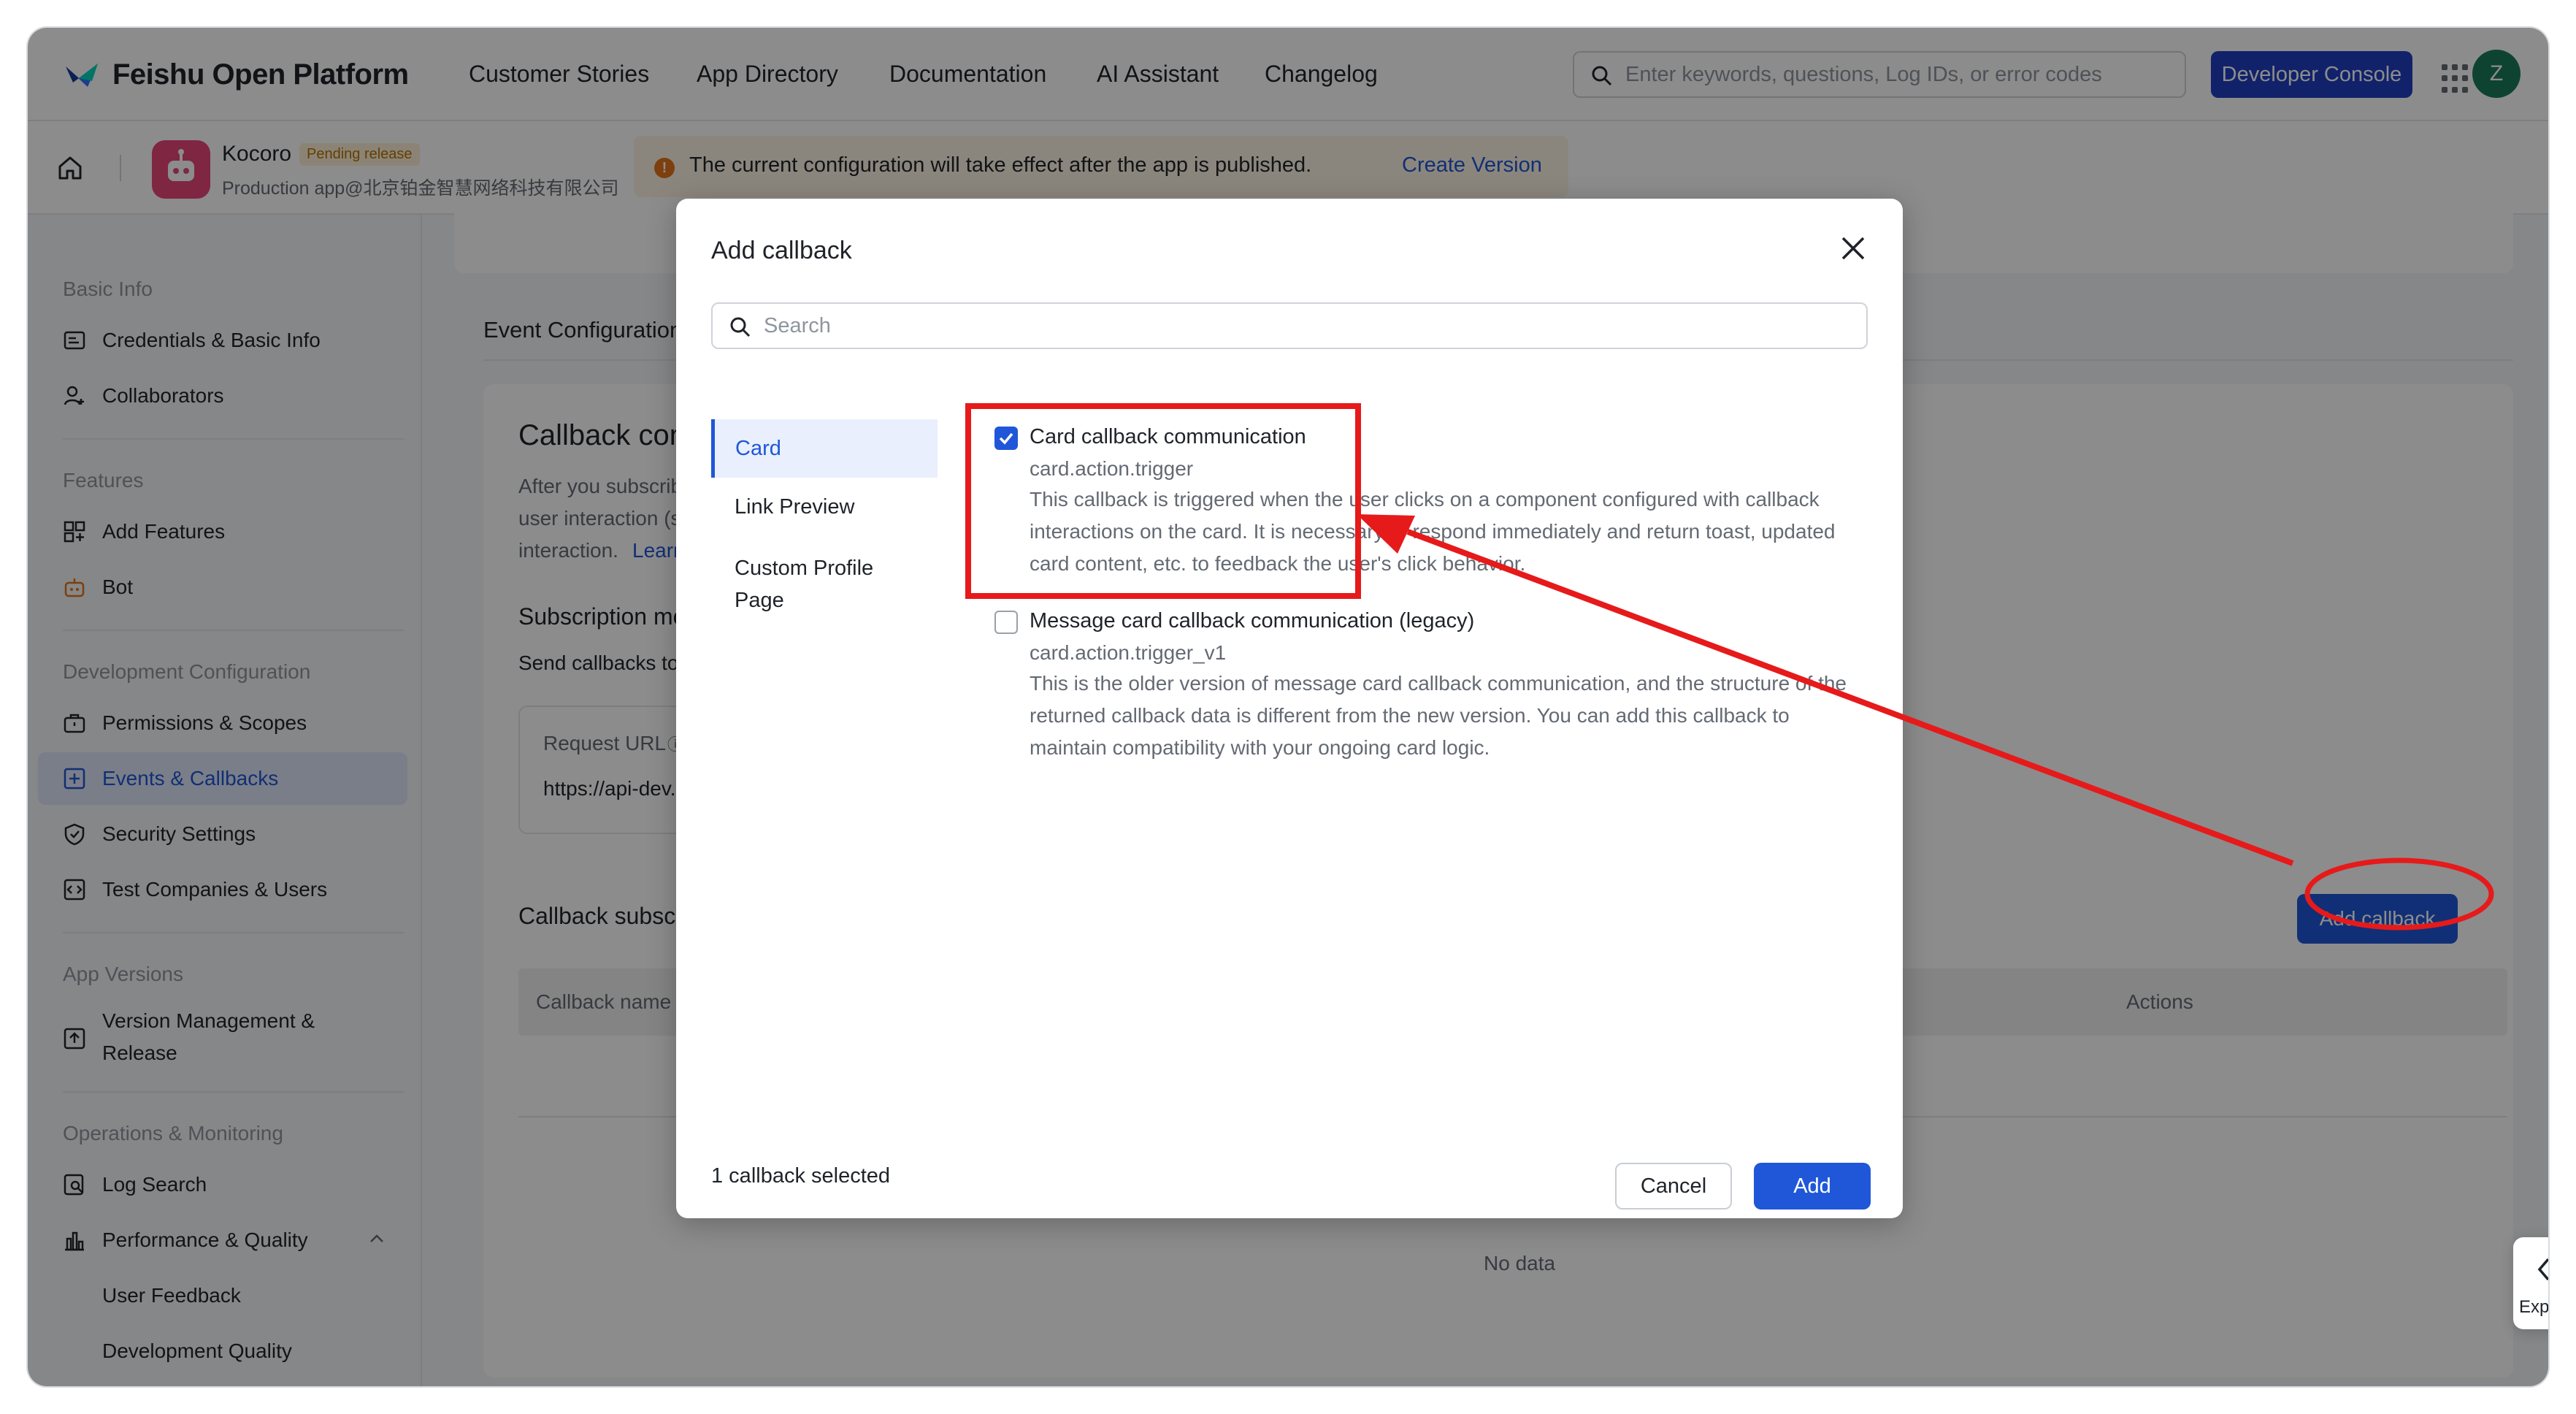  What do you see at coordinates (2534, 1307) in the screenshot?
I see `expand-label: Expand` at bounding box center [2534, 1307].